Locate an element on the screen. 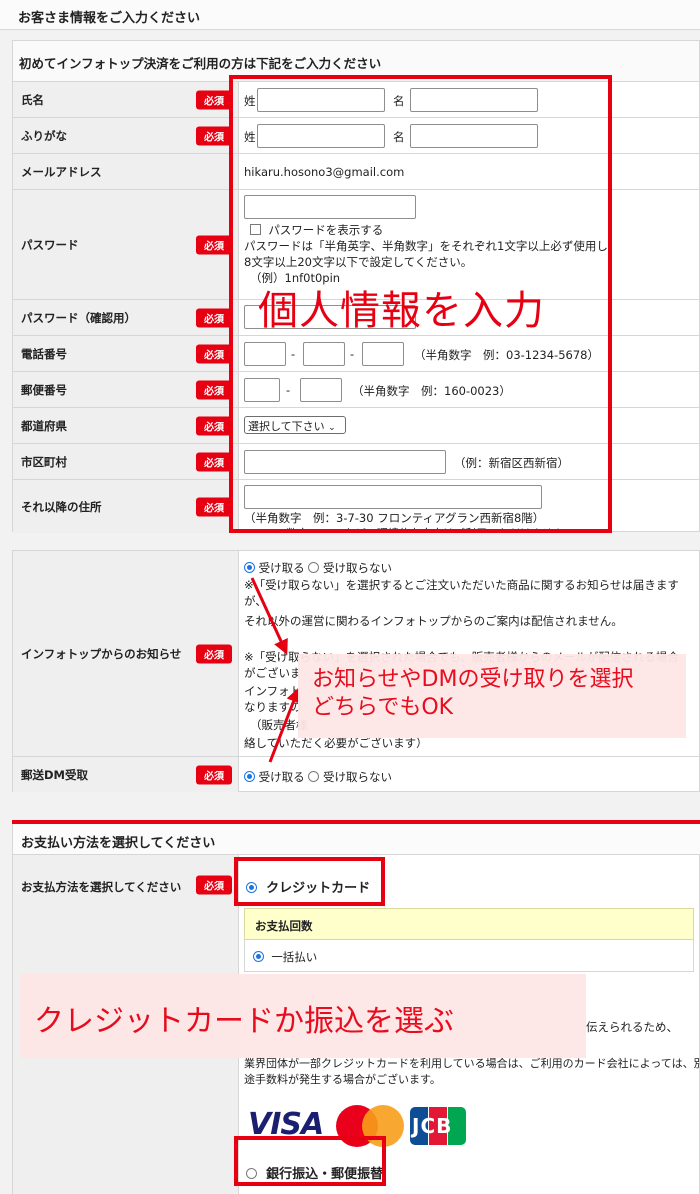  annotation-notice-line-1: お知らせやDMの受け取りを選択 is located at coordinates (473, 679).